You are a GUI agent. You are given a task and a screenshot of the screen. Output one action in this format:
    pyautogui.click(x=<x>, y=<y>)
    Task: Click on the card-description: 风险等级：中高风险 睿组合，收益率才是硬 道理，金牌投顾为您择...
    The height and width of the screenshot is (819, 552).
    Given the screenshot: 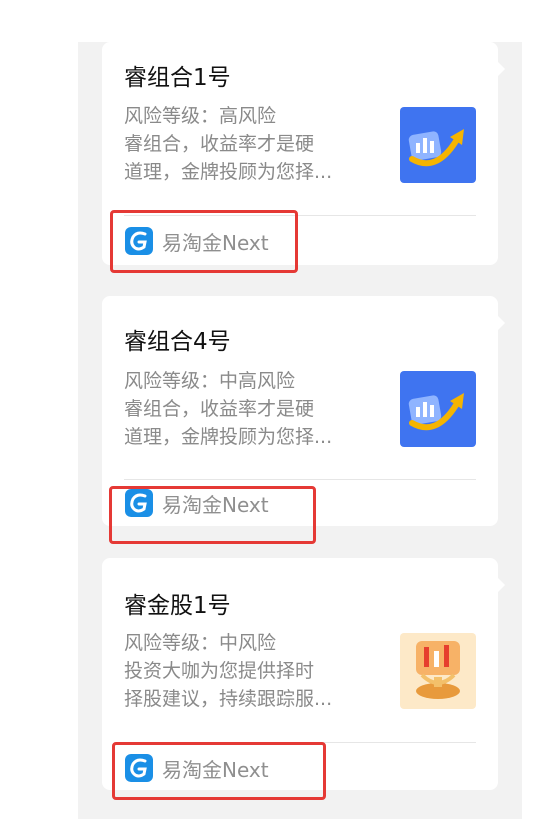 What is the action you would take?
    pyautogui.click(x=249, y=409)
    